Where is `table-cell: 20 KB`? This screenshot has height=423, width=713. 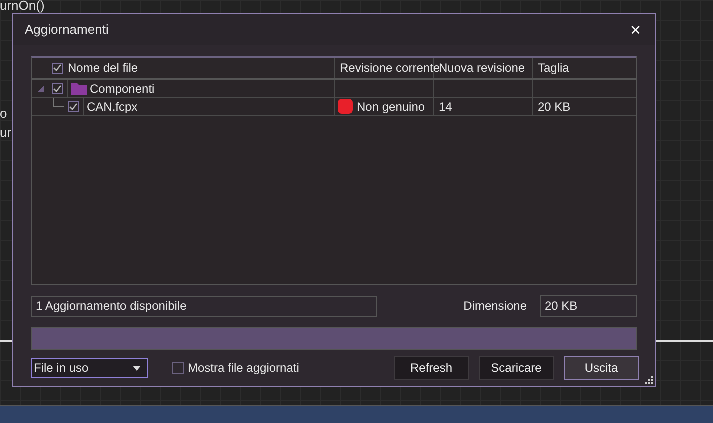
table-cell: 20 KB is located at coordinates (554, 107).